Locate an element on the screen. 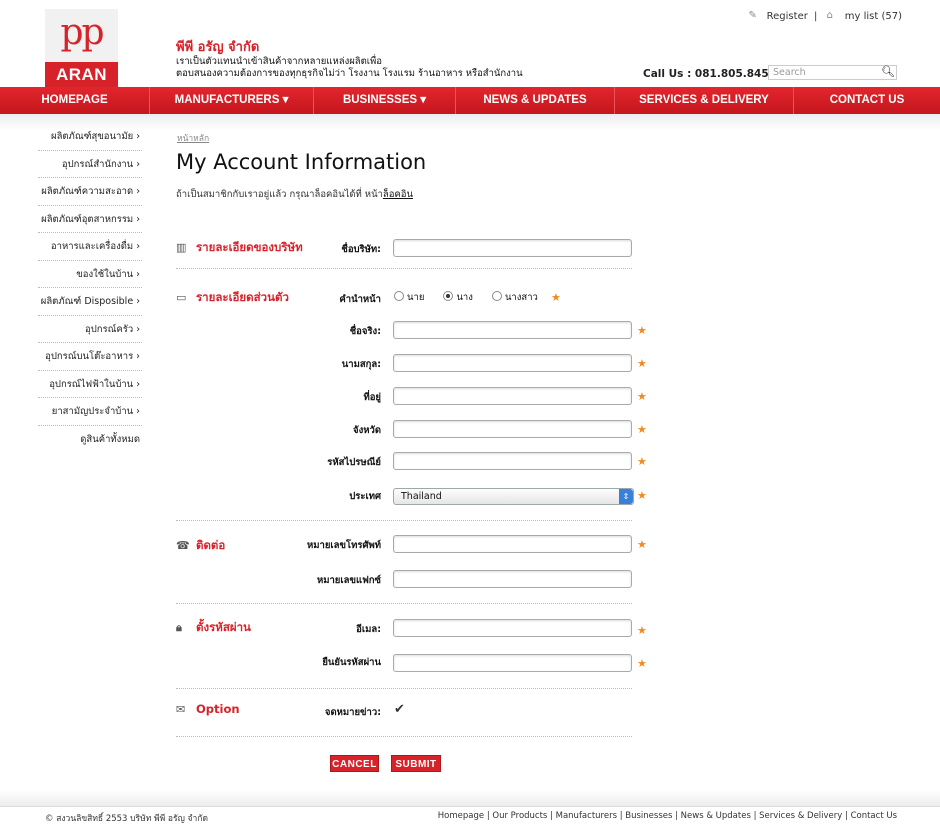 This screenshot has height=826, width=940. sidebar-item-cleaning: ผลิตภัณฑ์ความสะอาด › is located at coordinates (90, 192).